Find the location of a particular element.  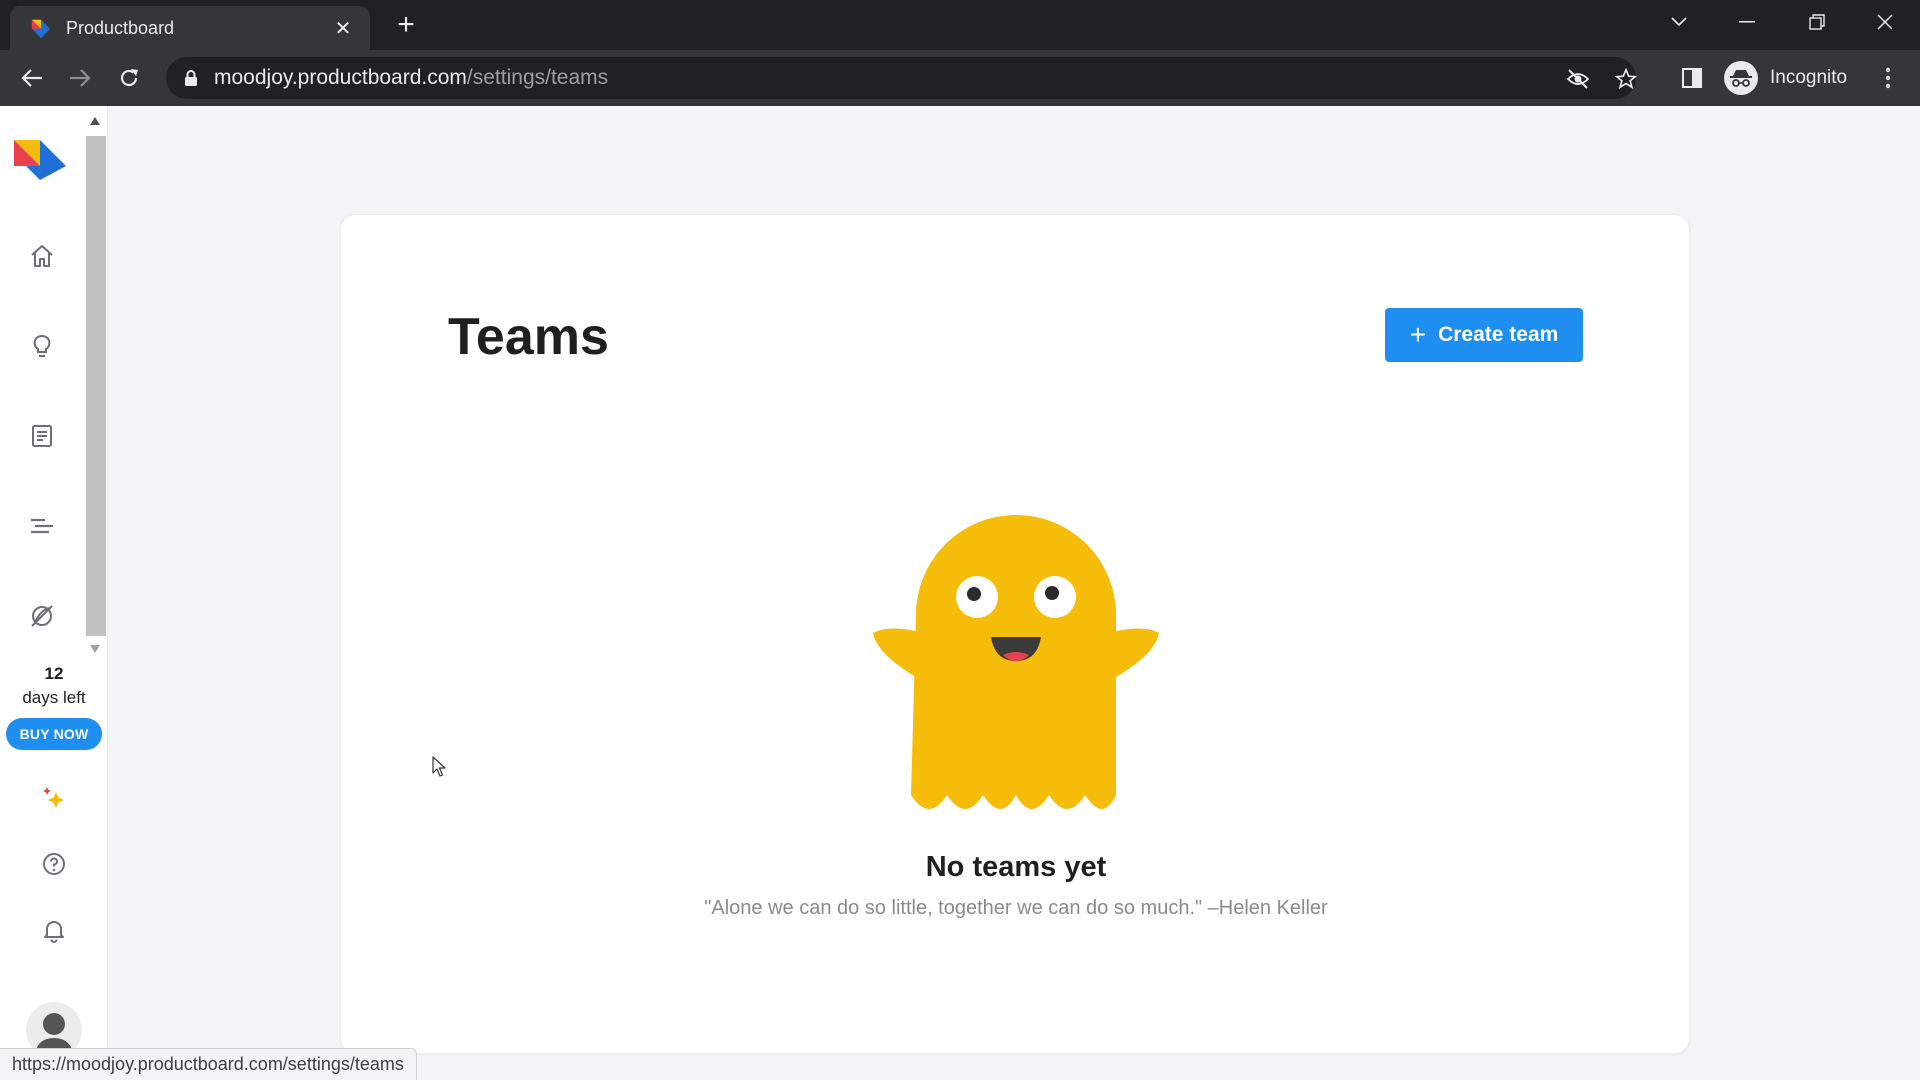

scroll-down-arrow-icon is located at coordinates (95, 649).